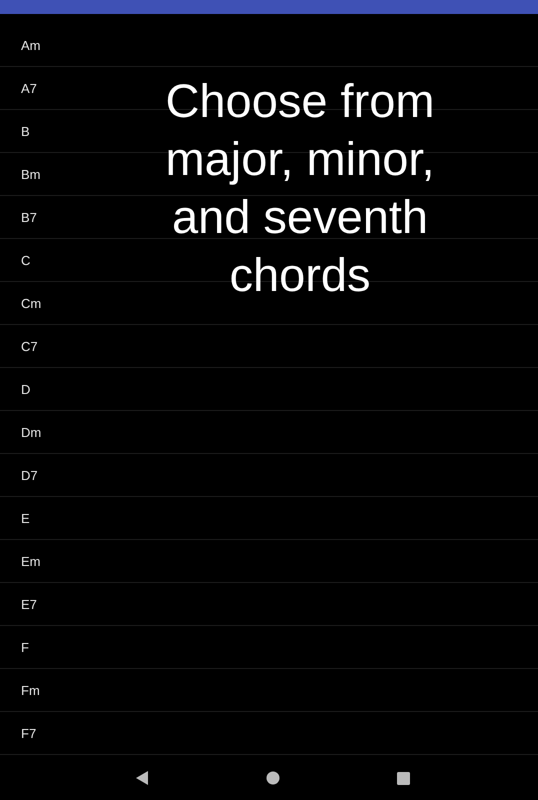 The image size is (538, 800). Describe the element at coordinates (31, 303) in the screenshot. I see `chord-list-item: Cm` at that location.